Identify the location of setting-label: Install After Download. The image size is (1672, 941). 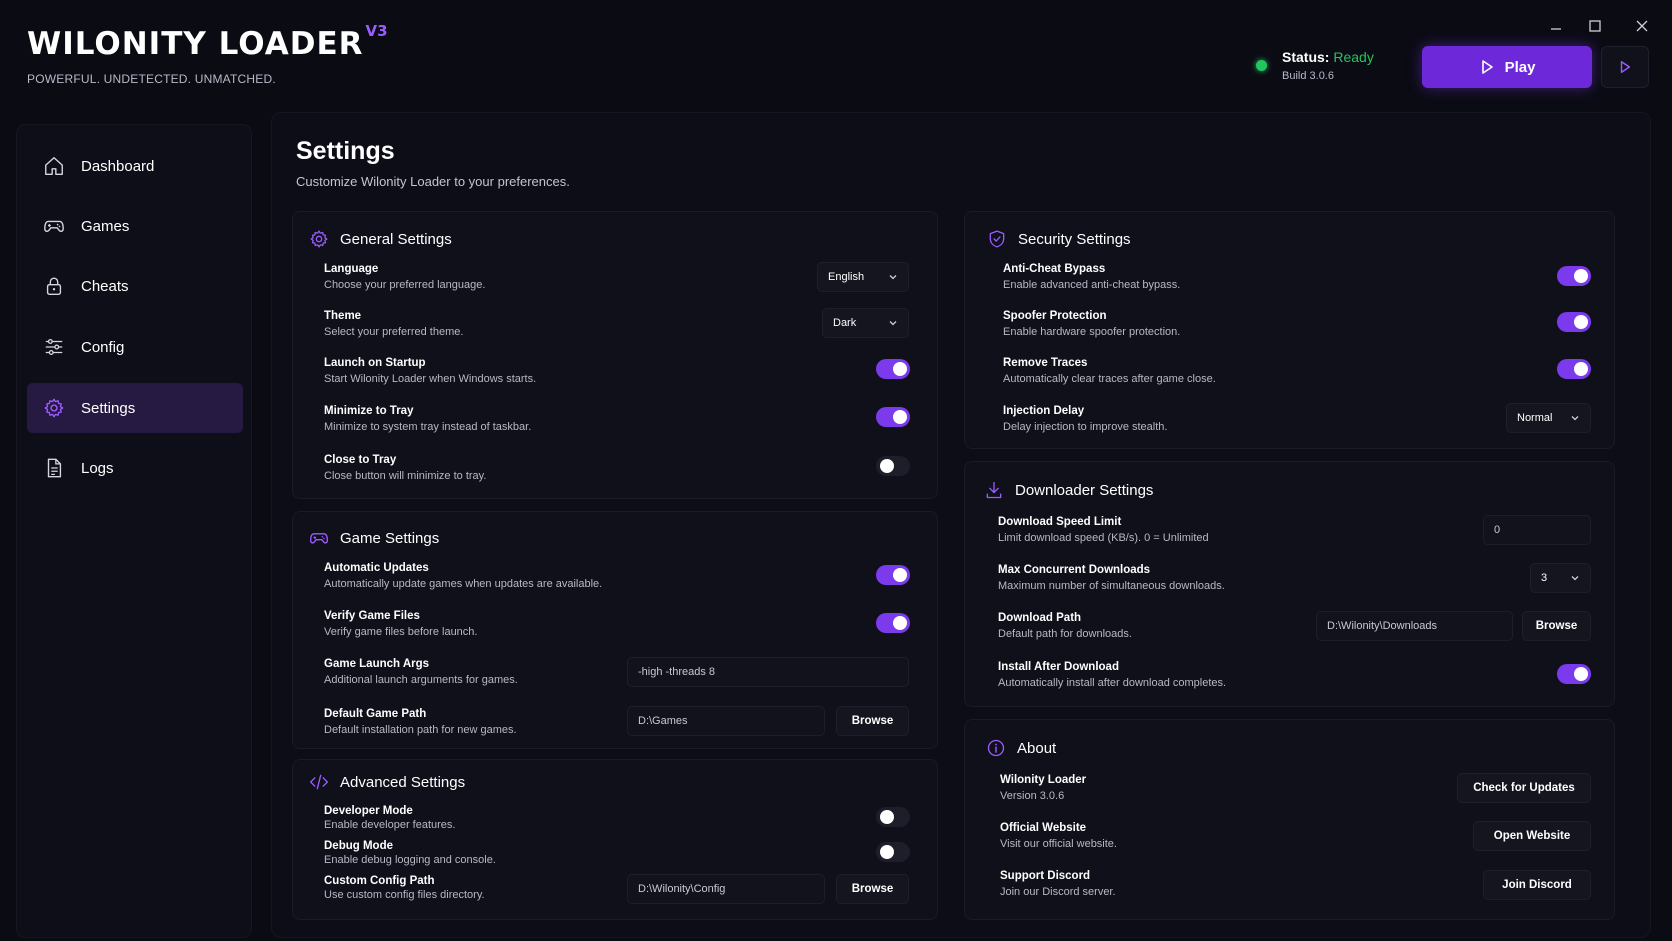
(1058, 667).